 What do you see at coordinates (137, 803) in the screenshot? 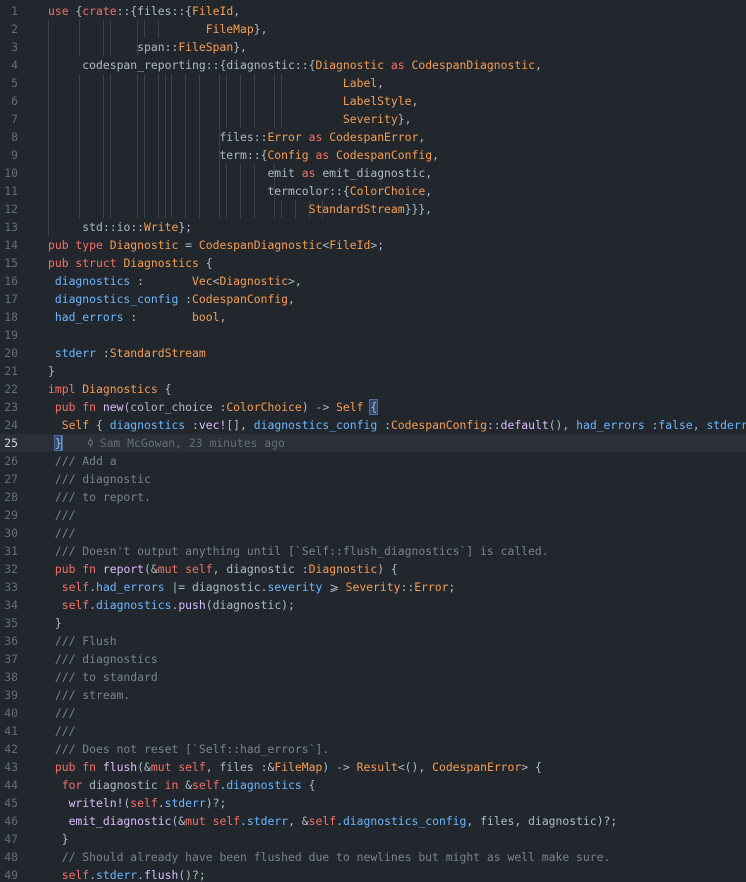
I see `code-text: writeln!(self.stderr)?;` at bounding box center [137, 803].